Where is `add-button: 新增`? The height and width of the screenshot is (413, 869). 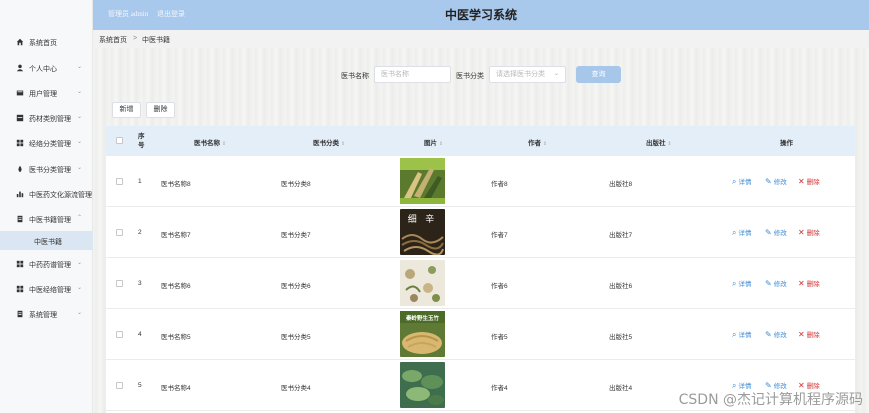
add-button: 新增 is located at coordinates (126, 110).